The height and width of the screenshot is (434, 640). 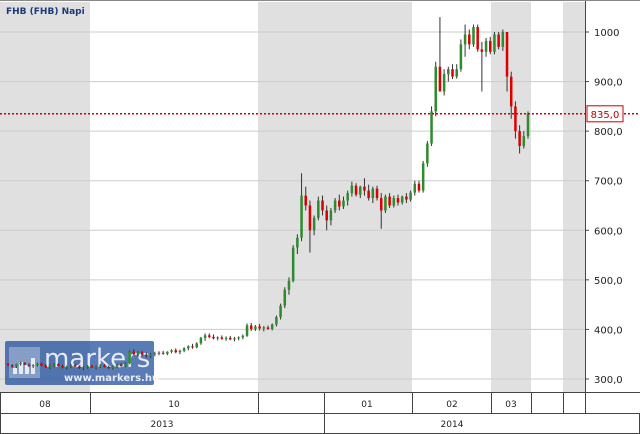 What do you see at coordinates (608, 132) in the screenshot?
I see `y-tick-label: 800,0` at bounding box center [608, 132].